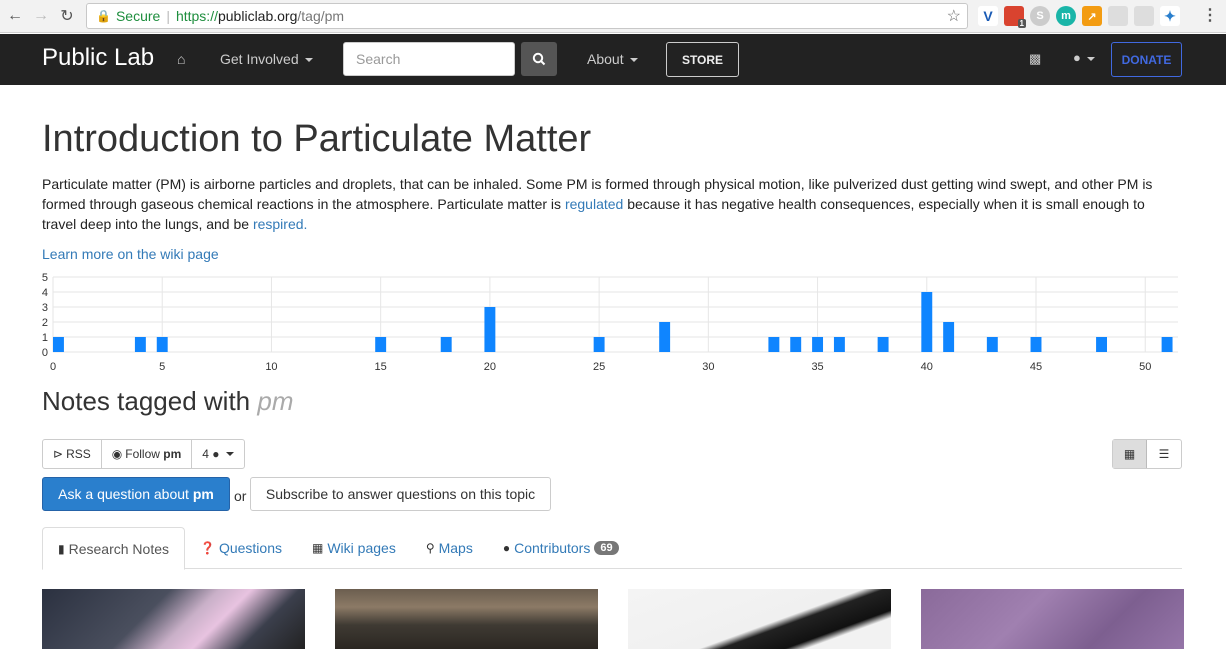 This screenshot has height=649, width=1226. I want to click on search-button, so click(539, 59).